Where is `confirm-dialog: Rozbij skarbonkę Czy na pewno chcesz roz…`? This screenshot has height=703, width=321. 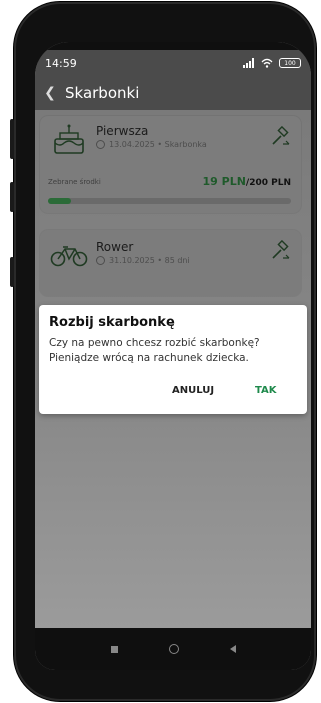 confirm-dialog: Rozbij skarbonkę Czy na pewno chcesz roz… is located at coordinates (173, 359).